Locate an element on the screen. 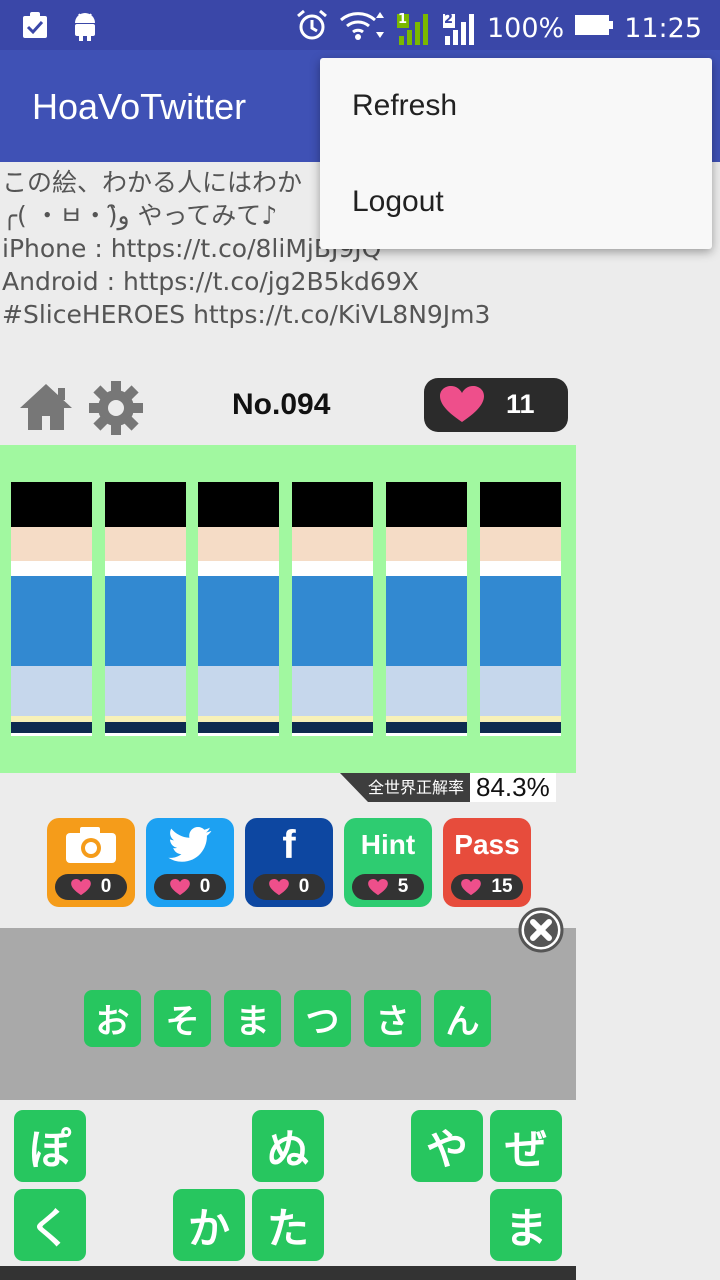 The height and width of the screenshot is (1280, 720). letter-tile: ぜ is located at coordinates (526, 1146).